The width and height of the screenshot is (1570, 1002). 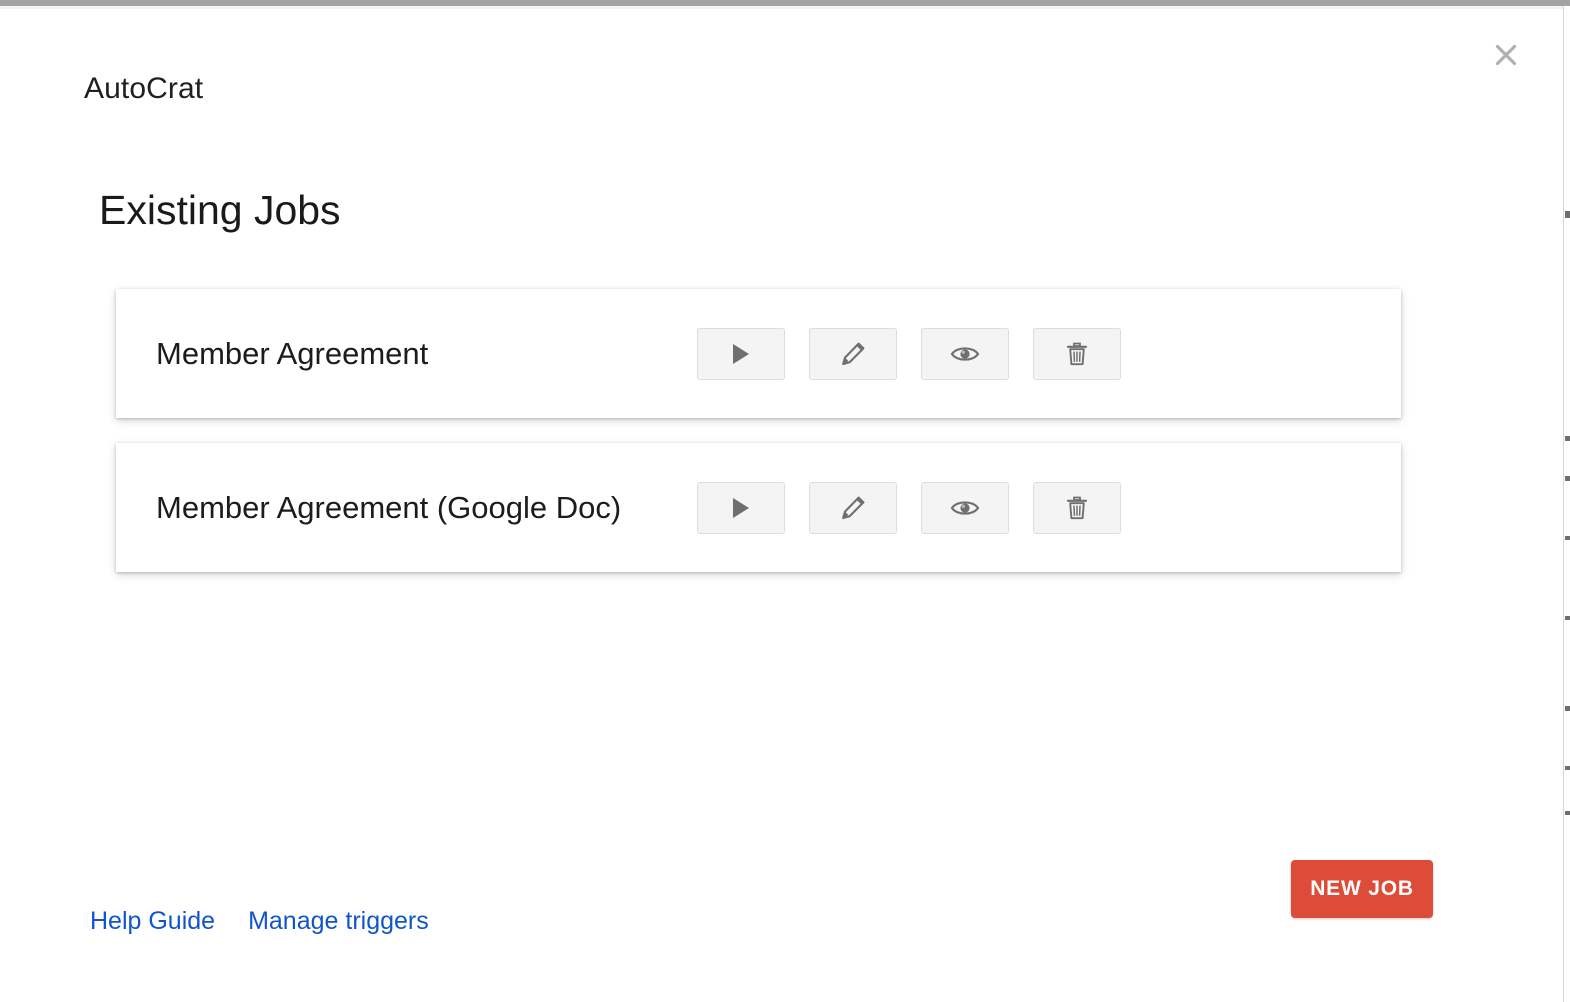 What do you see at coordinates (144, 88) in the screenshot?
I see `app-title: AutoCrat` at bounding box center [144, 88].